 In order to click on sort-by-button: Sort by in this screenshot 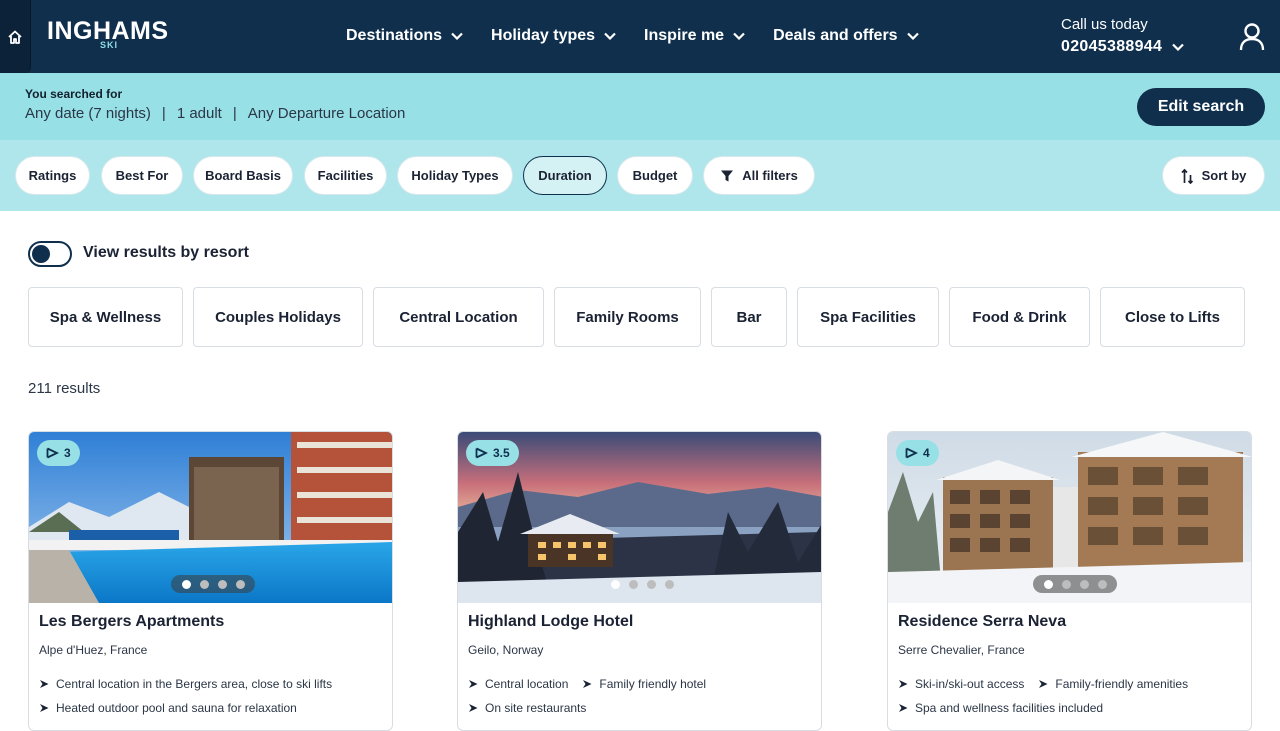, I will do `click(1213, 175)`.